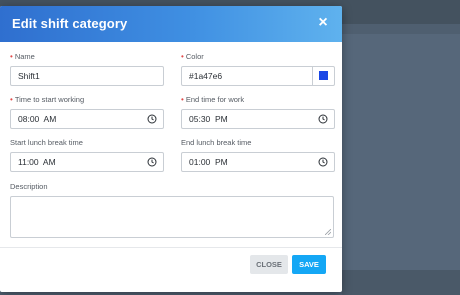 Image resolution: width=460 pixels, height=295 pixels. I want to click on end-lunch-label: End lunch break time, so click(216, 142).